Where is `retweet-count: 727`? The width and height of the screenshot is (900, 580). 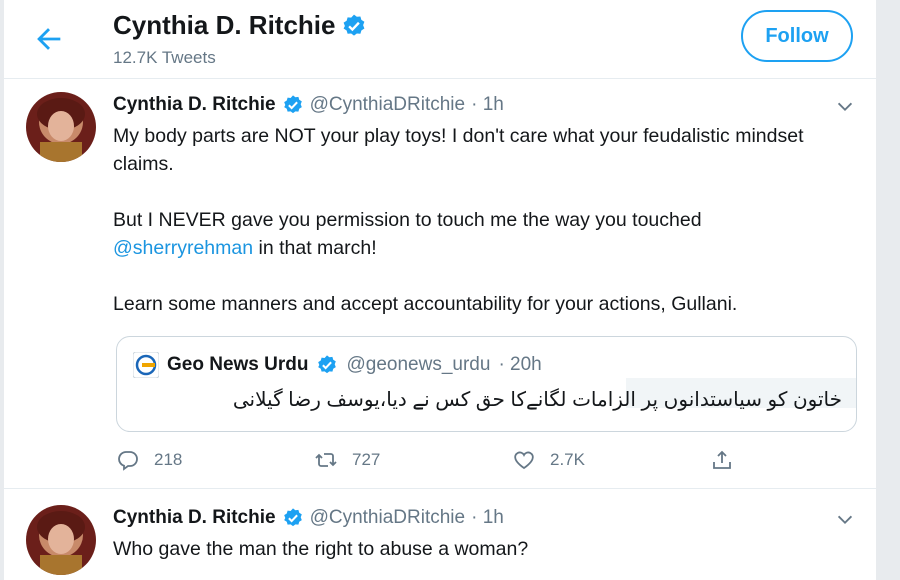
retweet-count: 727 is located at coordinates (366, 459).